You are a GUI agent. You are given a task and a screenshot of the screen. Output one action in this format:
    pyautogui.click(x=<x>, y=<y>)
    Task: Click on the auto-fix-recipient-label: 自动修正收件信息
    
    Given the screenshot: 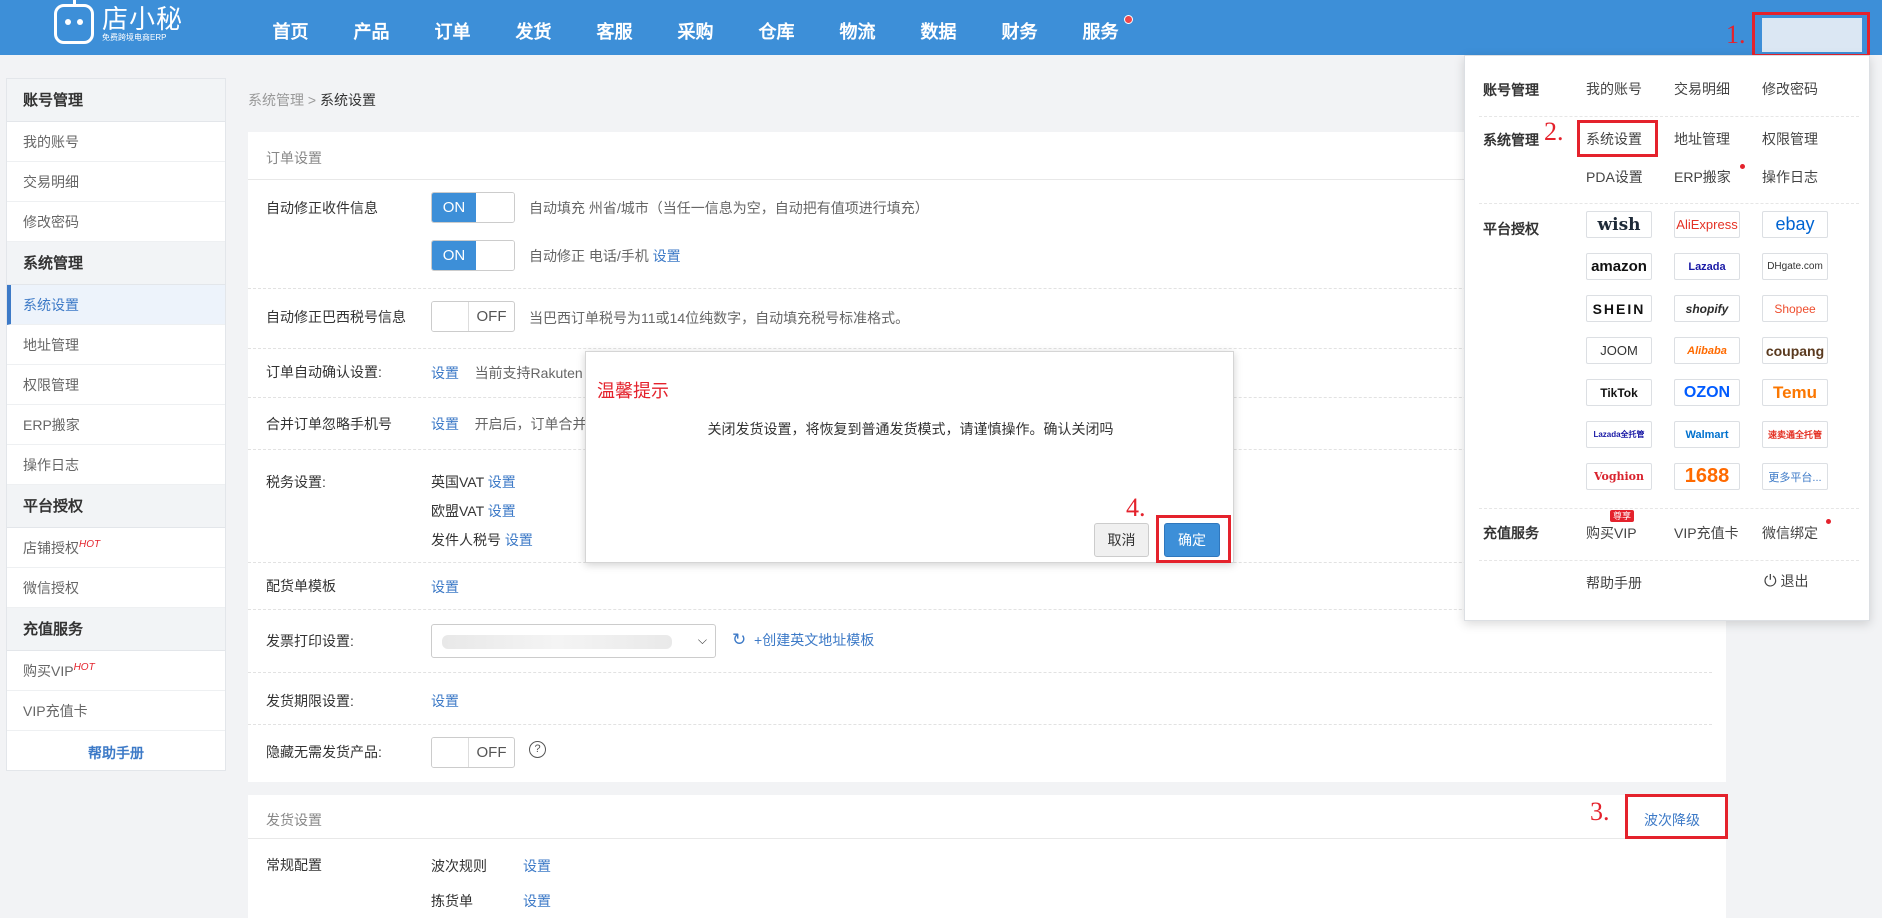 What is the action you would take?
    pyautogui.click(x=322, y=208)
    